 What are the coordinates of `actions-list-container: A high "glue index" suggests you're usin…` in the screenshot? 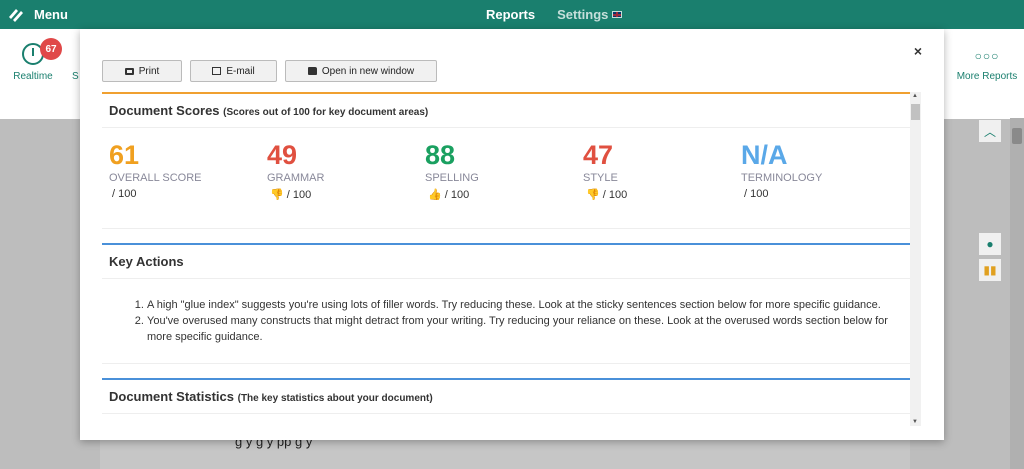 It's located at (506, 321).